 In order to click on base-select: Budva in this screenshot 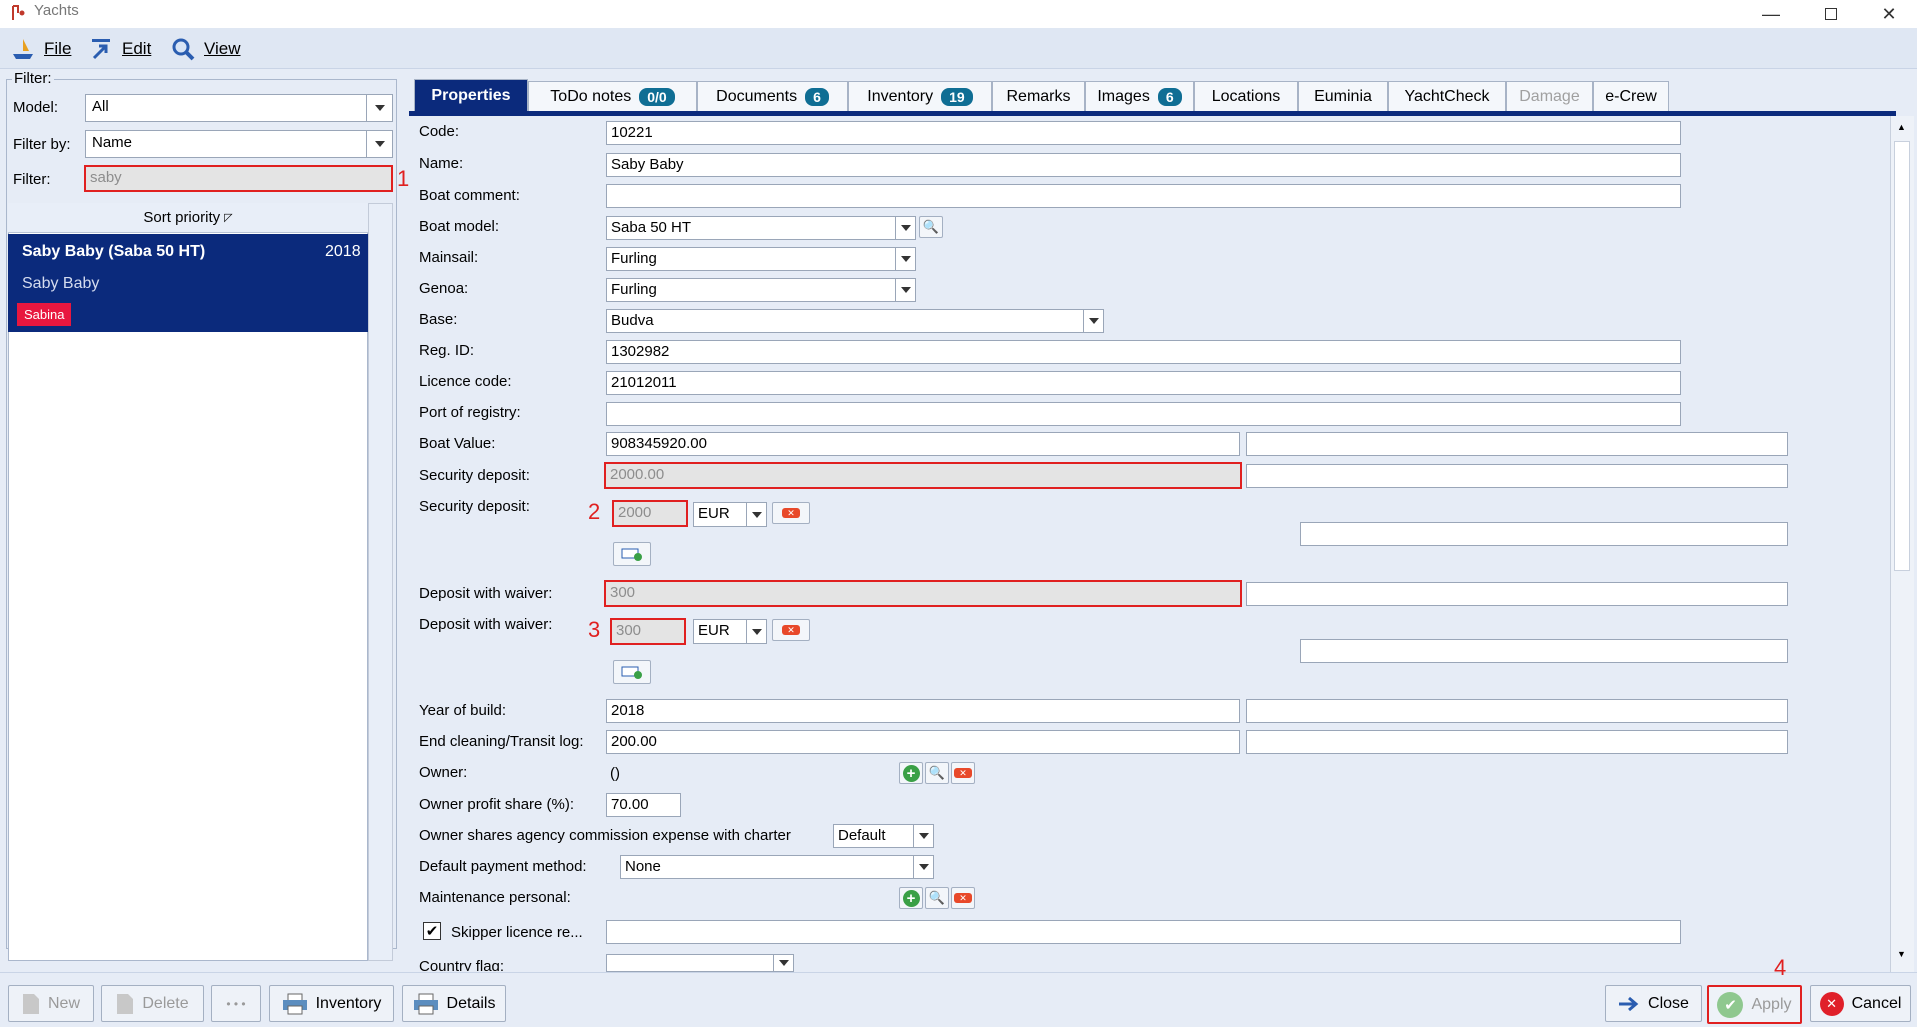, I will do `click(855, 321)`.